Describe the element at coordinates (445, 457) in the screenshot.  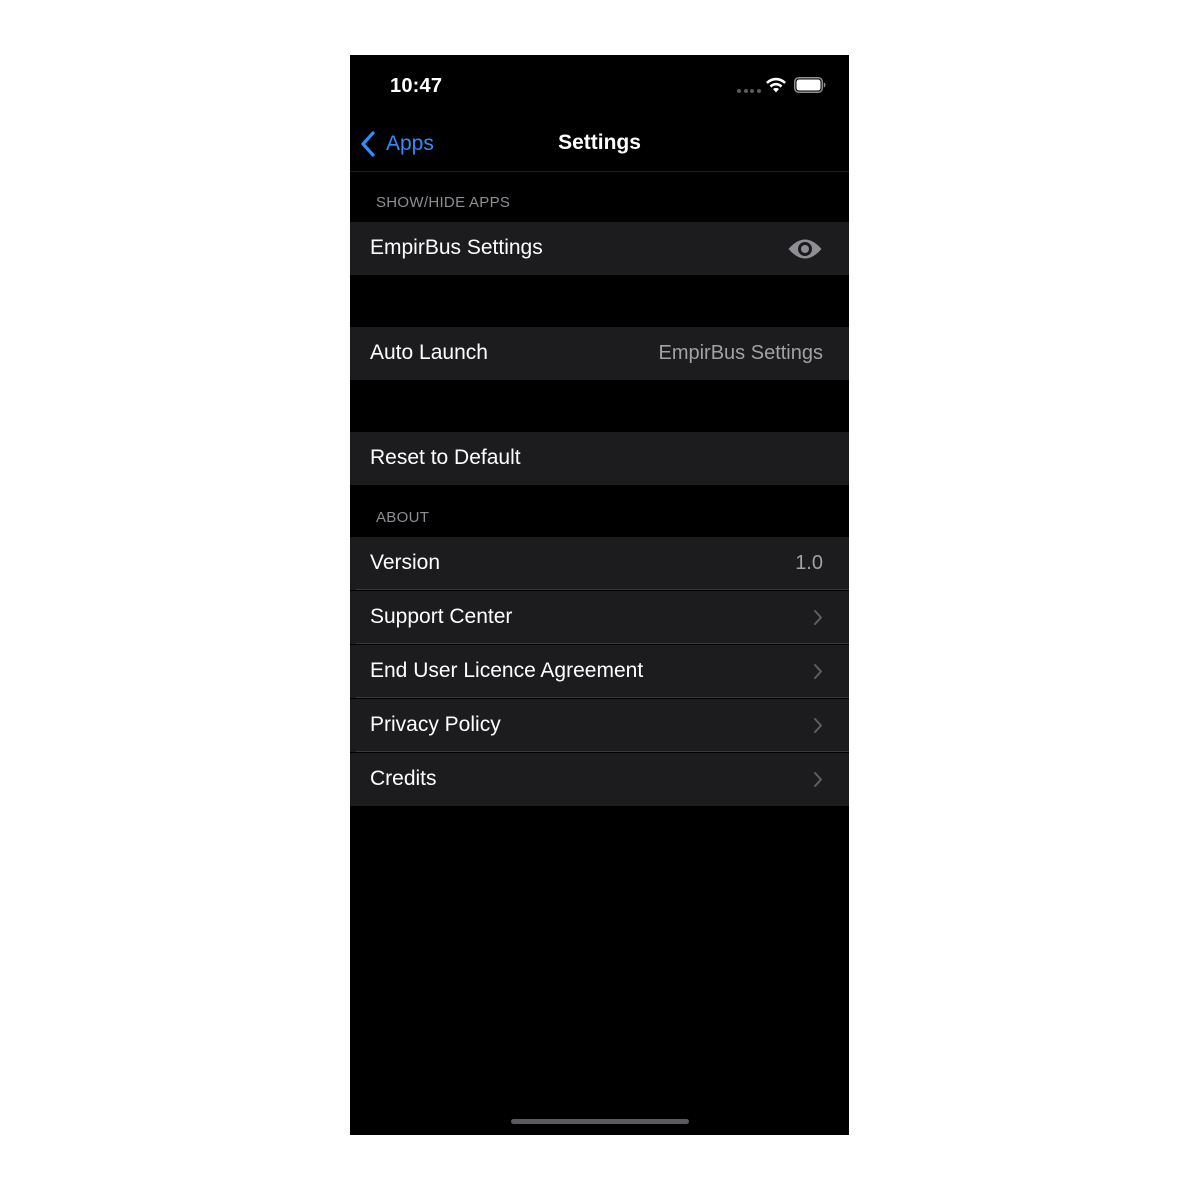
I see `cell-label: Reset to Default` at that location.